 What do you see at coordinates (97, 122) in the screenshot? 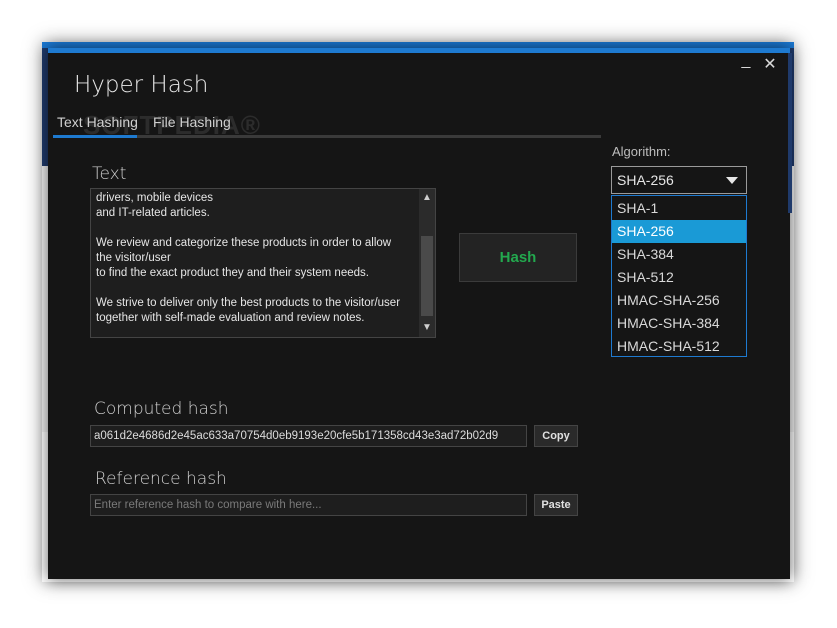
I see `tab-text-hashing: Text Hashing` at bounding box center [97, 122].